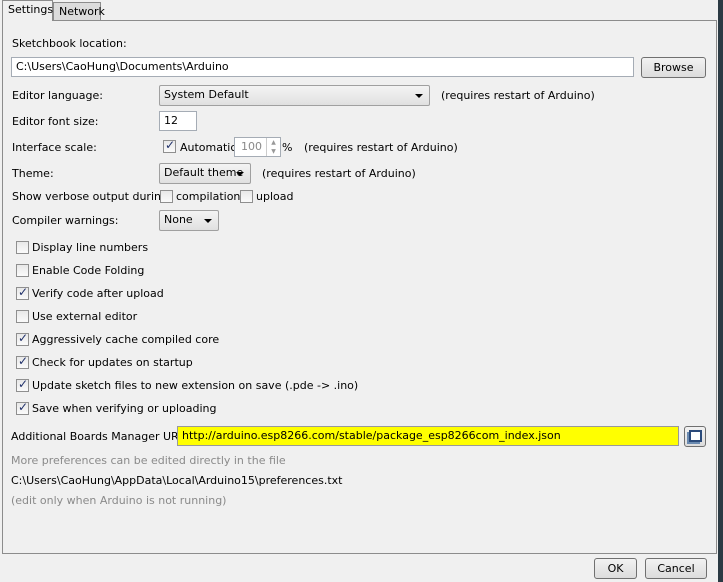 The height and width of the screenshot is (582, 723). I want to click on theme-label: Theme:, so click(33, 173).